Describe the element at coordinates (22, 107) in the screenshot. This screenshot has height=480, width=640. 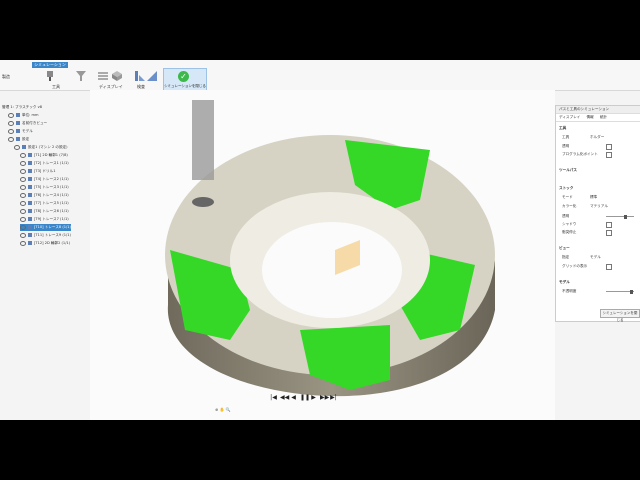
I see `browser-root: 管理 1: プラスチック v8` at that location.